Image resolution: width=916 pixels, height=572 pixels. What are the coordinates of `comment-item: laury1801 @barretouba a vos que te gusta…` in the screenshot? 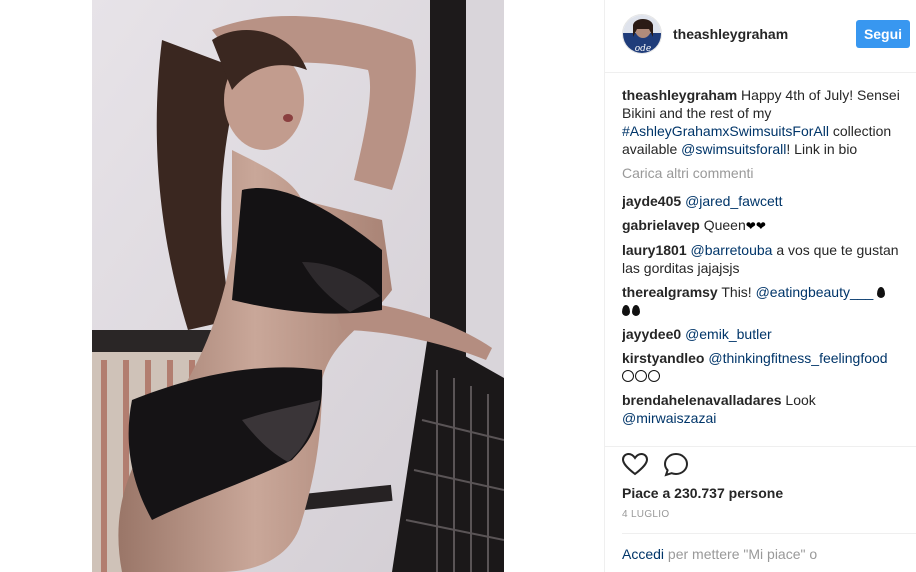 It's located at (761, 259).